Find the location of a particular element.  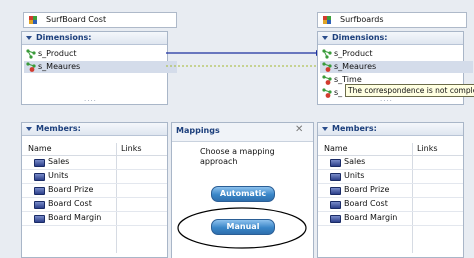

target-dimension-item: s_Meaures is located at coordinates (396, 67).